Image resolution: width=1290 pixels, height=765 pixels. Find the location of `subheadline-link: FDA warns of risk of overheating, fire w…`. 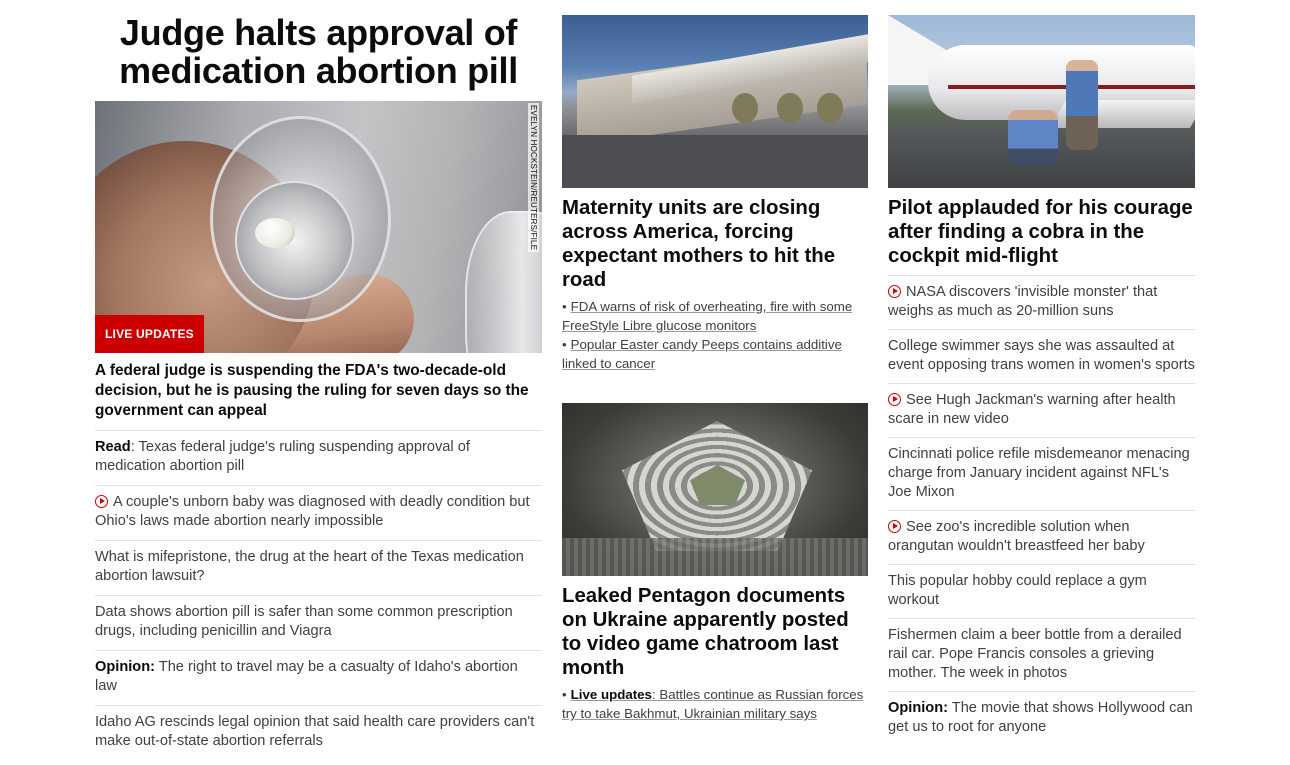

subheadline-link: FDA warns of risk of overheating, fire w… is located at coordinates (707, 316).